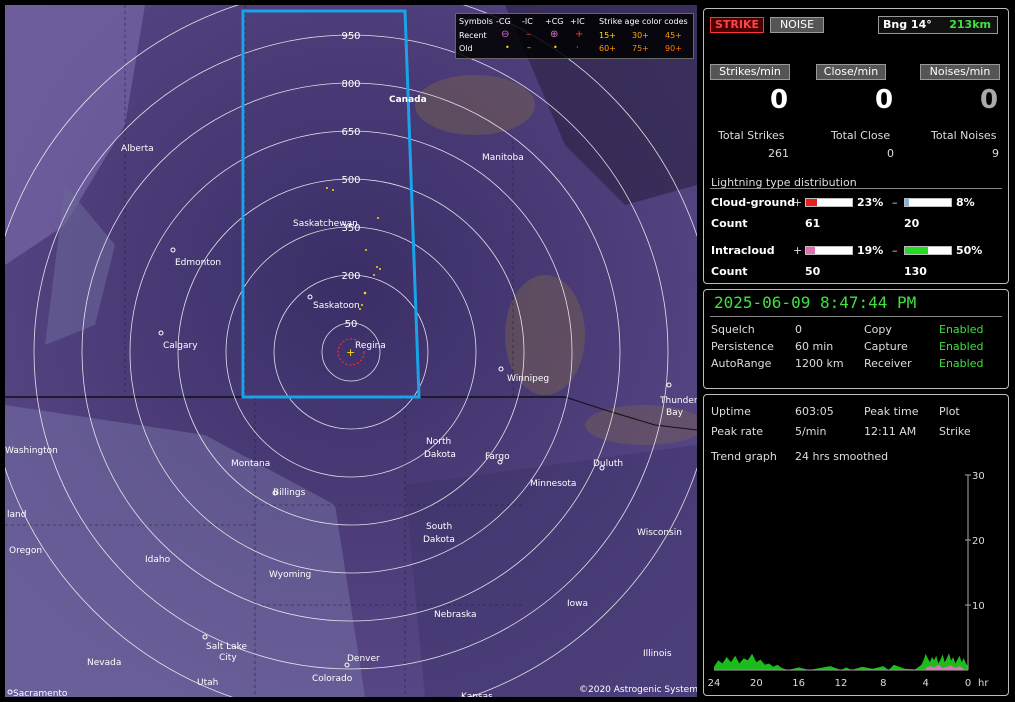 The width and height of the screenshot is (1015, 702). Describe the element at coordinates (607, 35) in the screenshot. I see `legend-age-15: 15+` at that location.